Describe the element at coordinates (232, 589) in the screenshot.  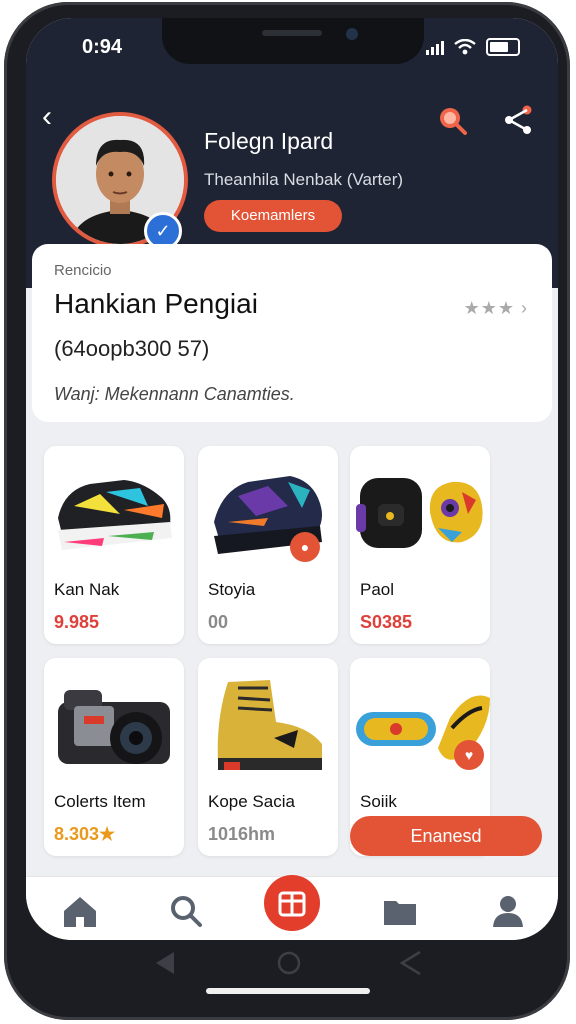
I see `product-name: Stoyia` at that location.